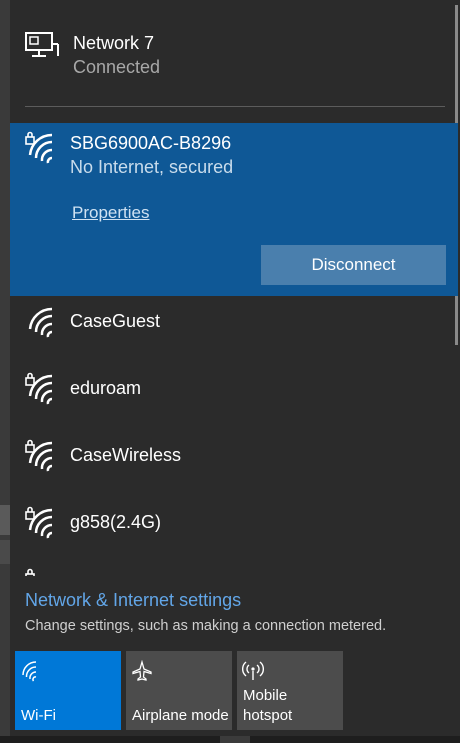 The width and height of the screenshot is (460, 743). What do you see at coordinates (234, 330) in the screenshot?
I see `network-list-item: CaseGuest` at bounding box center [234, 330].